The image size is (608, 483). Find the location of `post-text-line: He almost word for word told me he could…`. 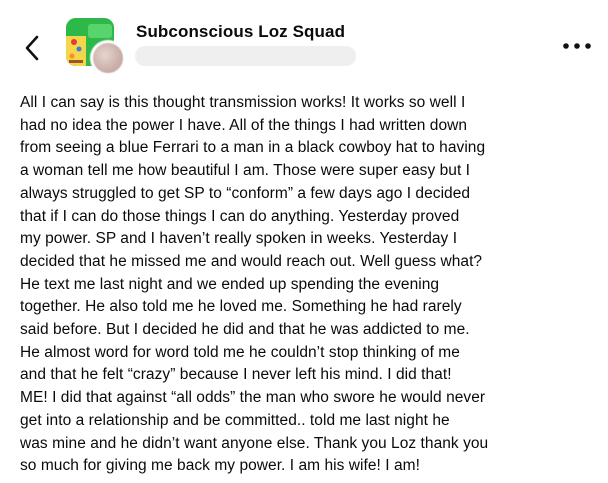

post-text-line: He almost word for word told me he could… is located at coordinates (240, 352).